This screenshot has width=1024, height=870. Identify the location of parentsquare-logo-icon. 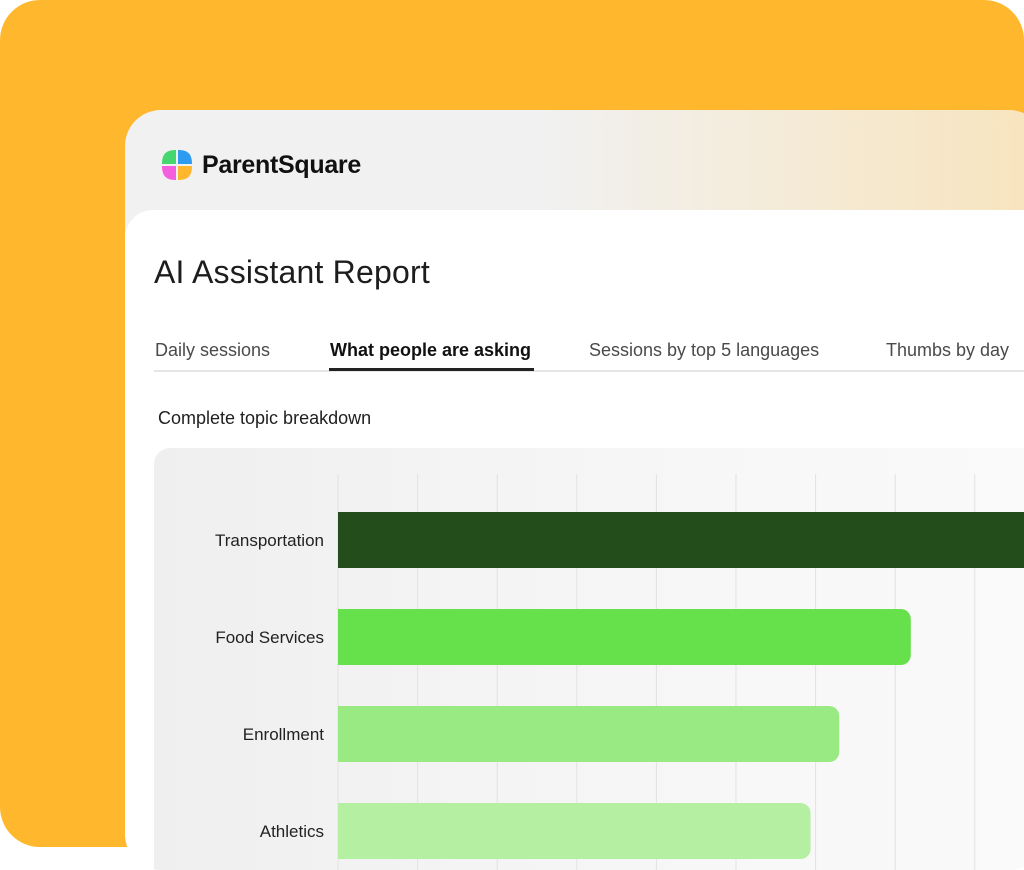
(177, 165).